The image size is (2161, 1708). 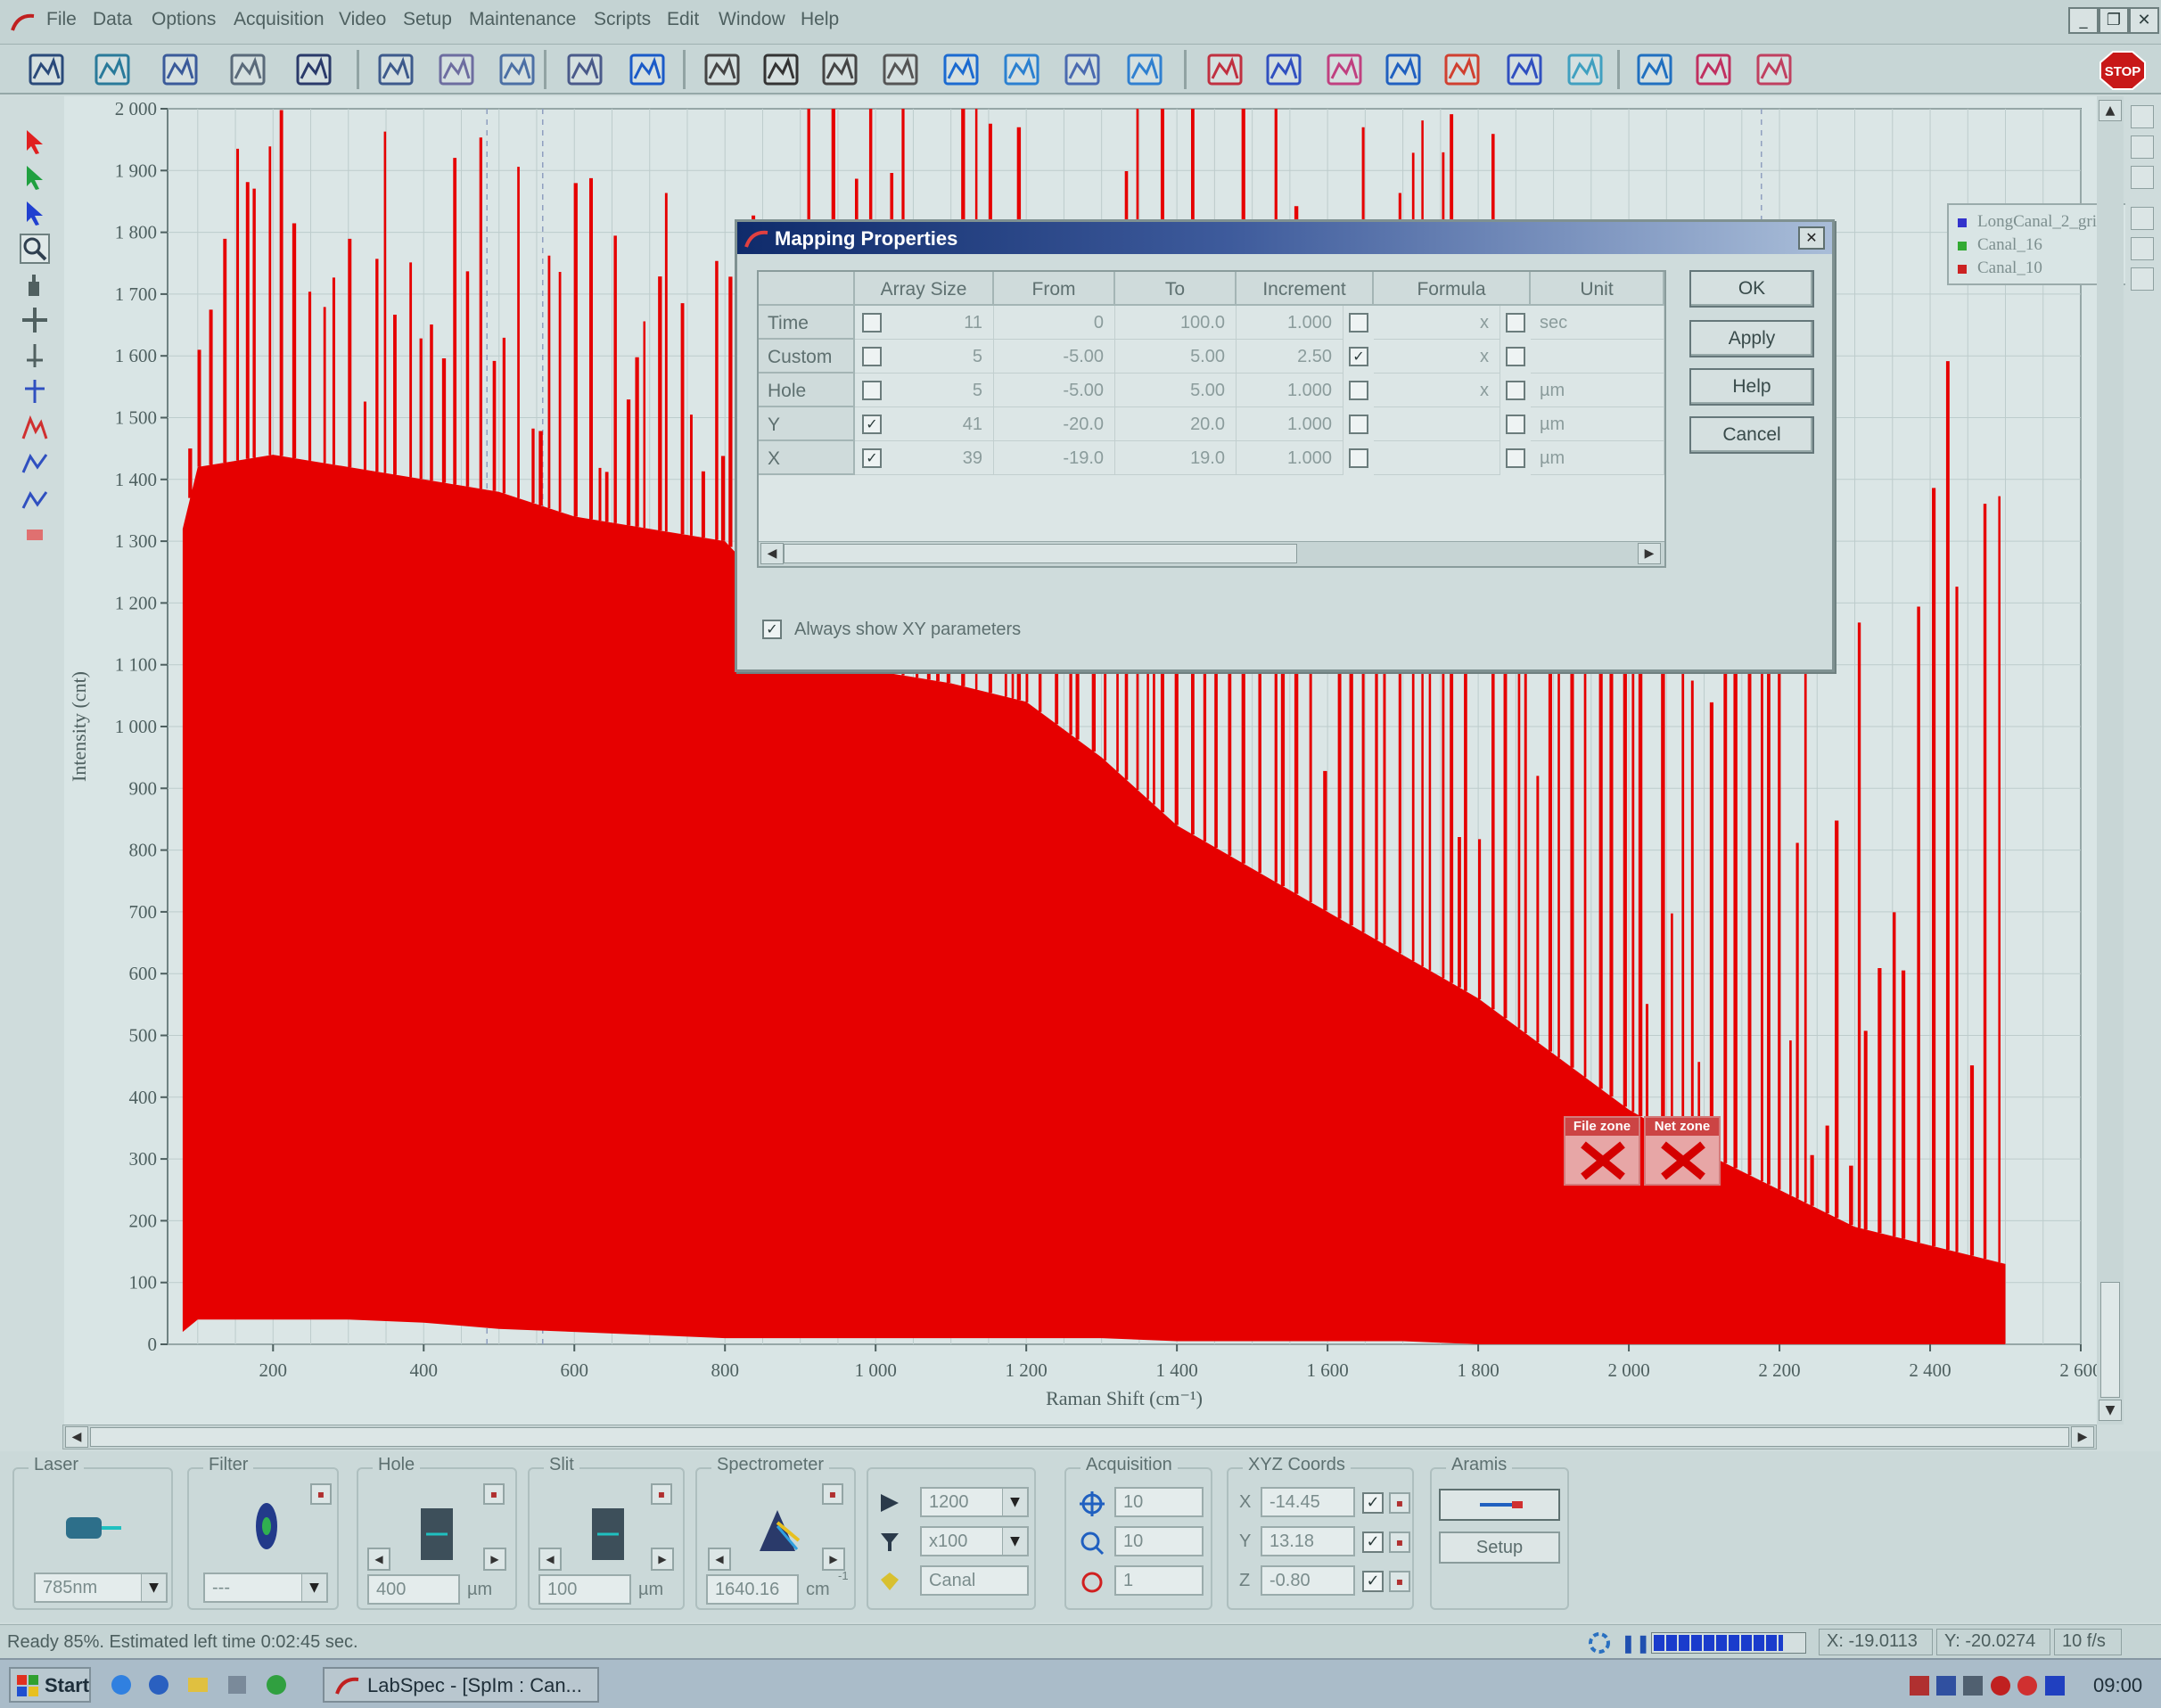 I want to click on hand-icon, so click(x=35, y=284).